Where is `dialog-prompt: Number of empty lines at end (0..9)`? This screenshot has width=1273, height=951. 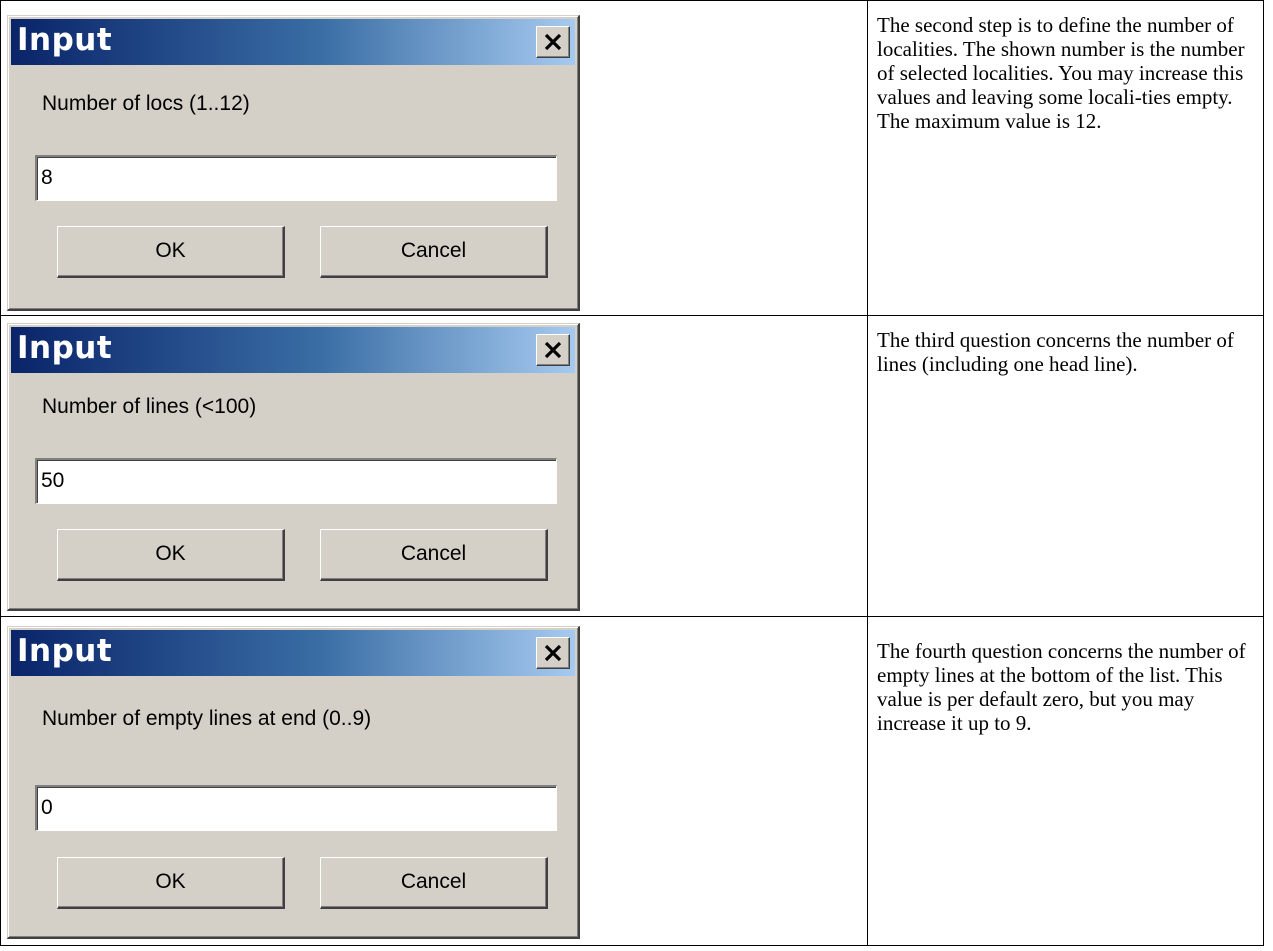 dialog-prompt: Number of empty lines at end (0..9) is located at coordinates (207, 718).